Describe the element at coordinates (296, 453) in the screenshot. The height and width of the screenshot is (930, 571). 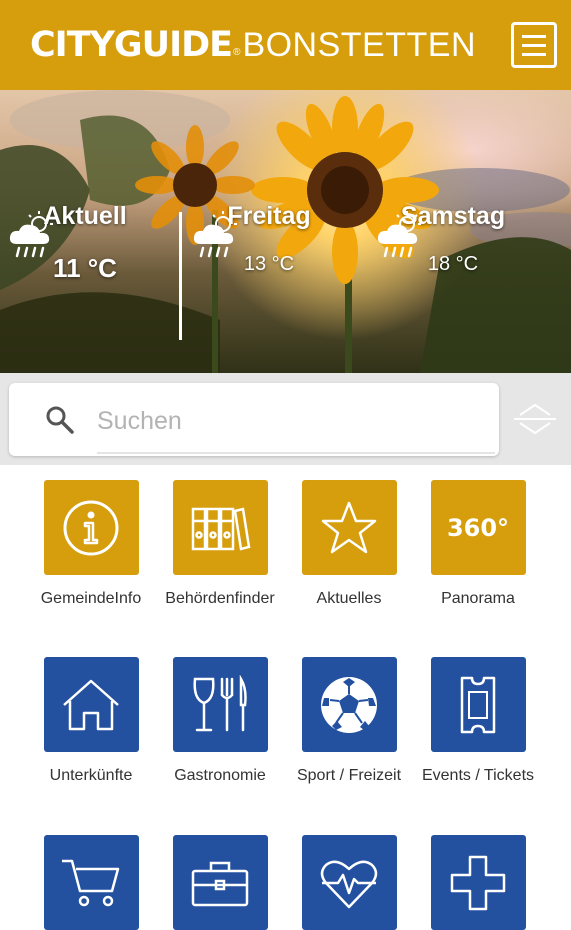
I see `search-underline` at that location.